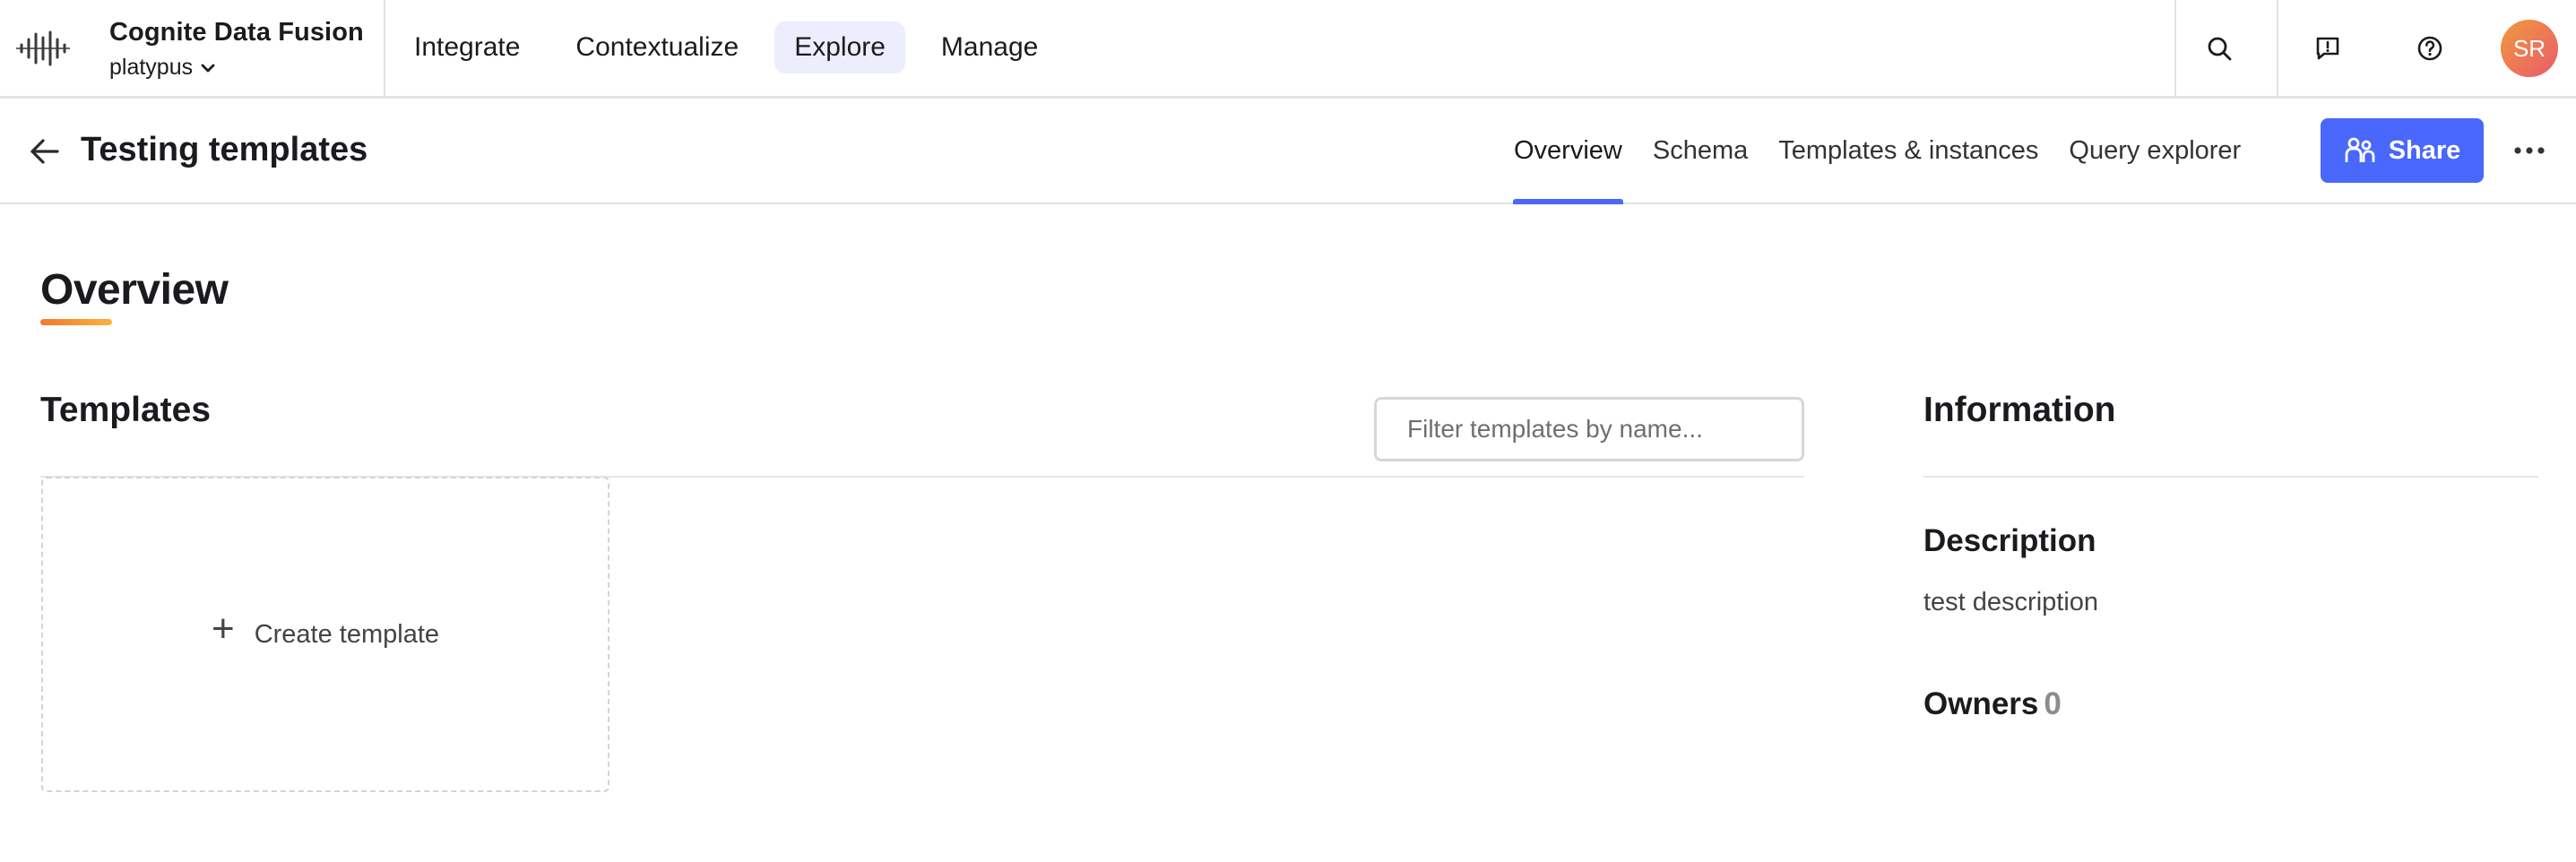 This screenshot has width=2576, height=862. Describe the element at coordinates (2219, 48) in the screenshot. I see `search-icon` at that location.